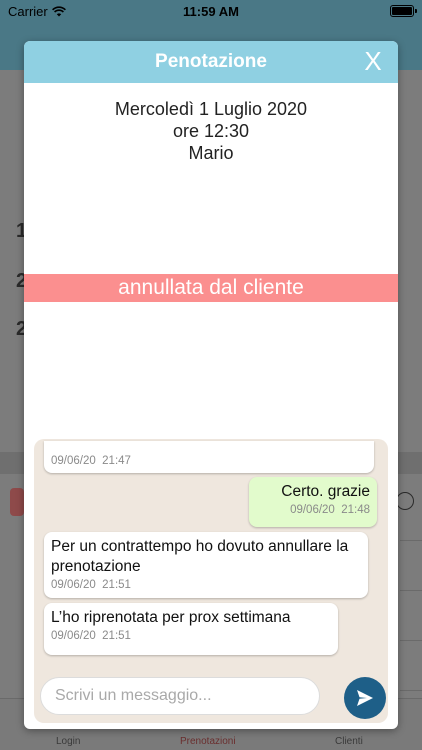 Image resolution: width=422 pixels, height=750 pixels. I want to click on message-timestamp: 09/06/20 21:47, so click(91, 461).